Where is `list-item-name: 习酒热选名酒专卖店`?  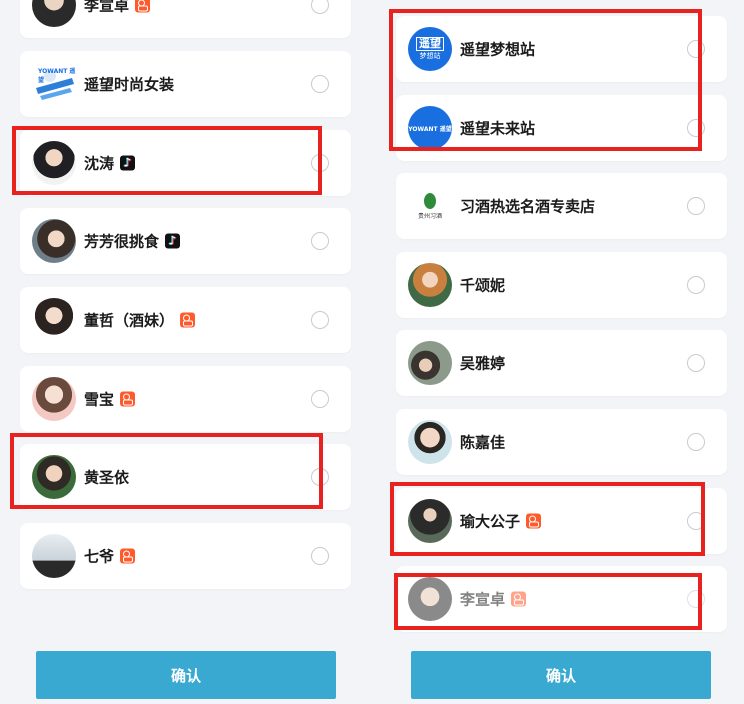 list-item-name: 习酒热选名酒专卖店 is located at coordinates (528, 206).